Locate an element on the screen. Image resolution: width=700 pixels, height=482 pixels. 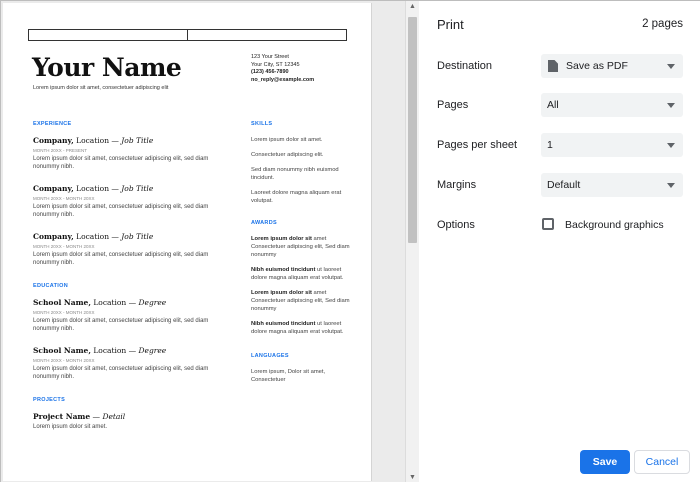
project-description: Lorem ipsum dolor sit amet. is located at coordinates (70, 427).